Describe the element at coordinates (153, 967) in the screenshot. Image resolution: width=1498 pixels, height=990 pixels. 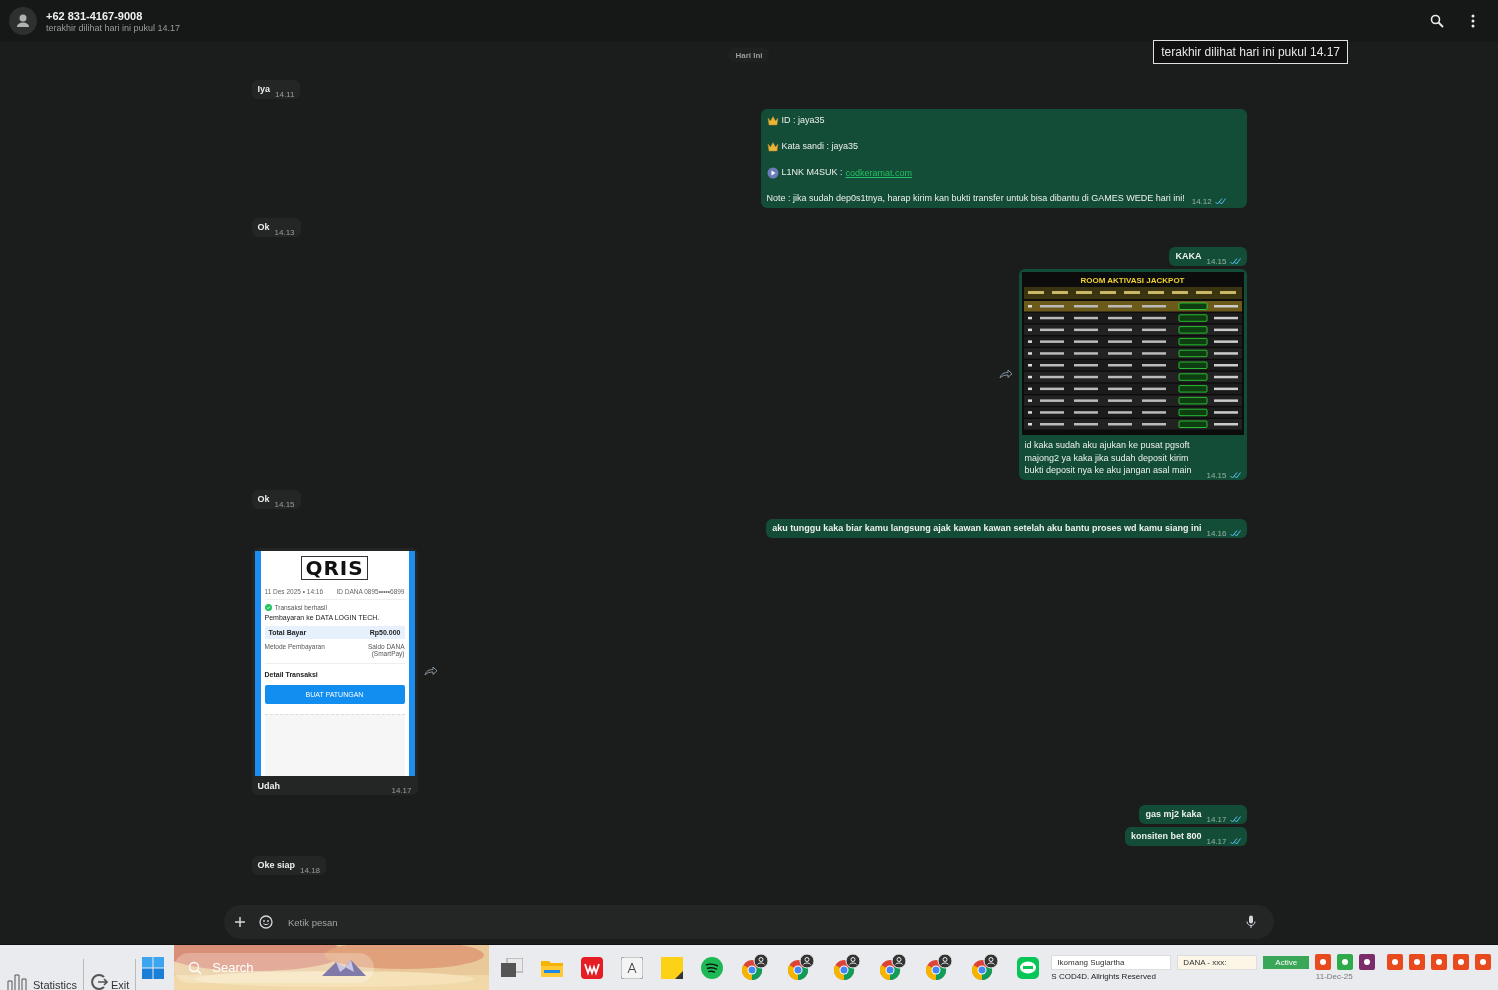
I see `start-icon` at that location.